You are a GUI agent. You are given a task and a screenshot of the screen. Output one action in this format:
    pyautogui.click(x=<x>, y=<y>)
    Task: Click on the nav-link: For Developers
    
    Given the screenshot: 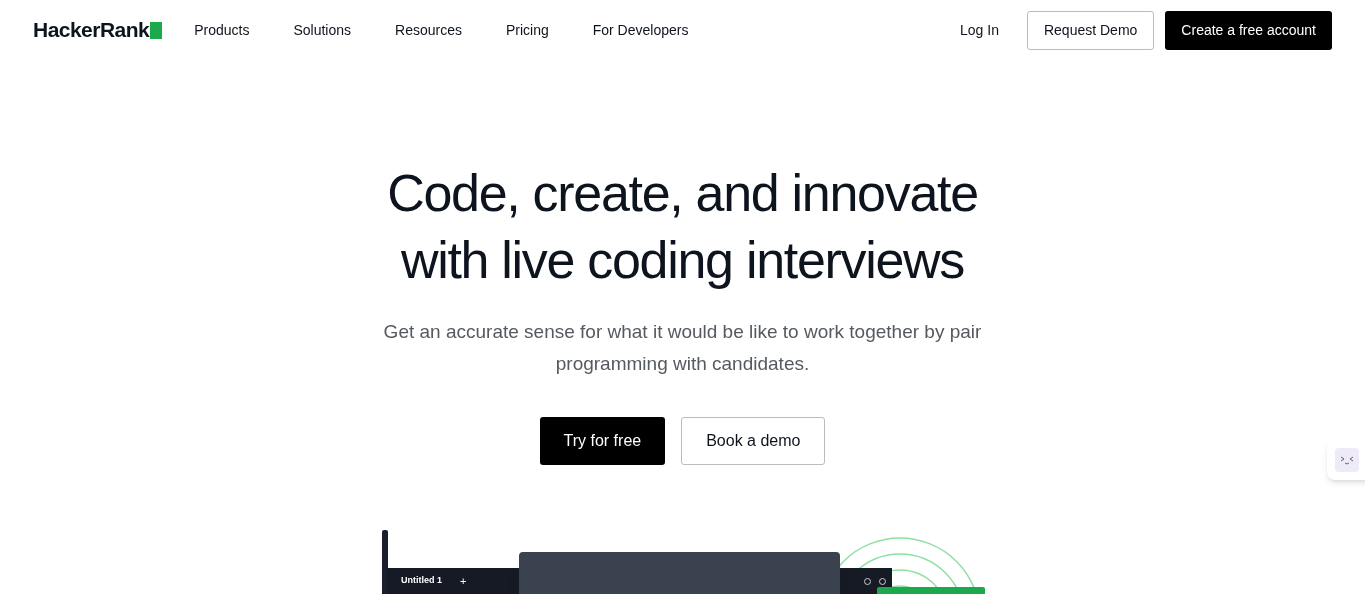 What is the action you would take?
    pyautogui.click(x=640, y=30)
    